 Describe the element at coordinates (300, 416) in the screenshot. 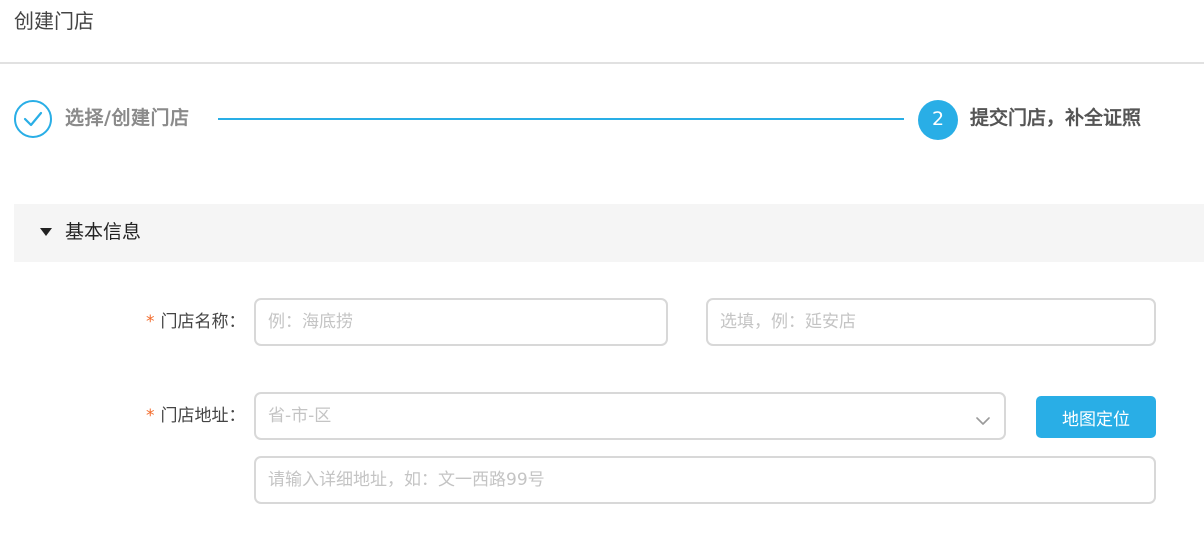

I see `region-select-placeholder: 省-市-区` at that location.